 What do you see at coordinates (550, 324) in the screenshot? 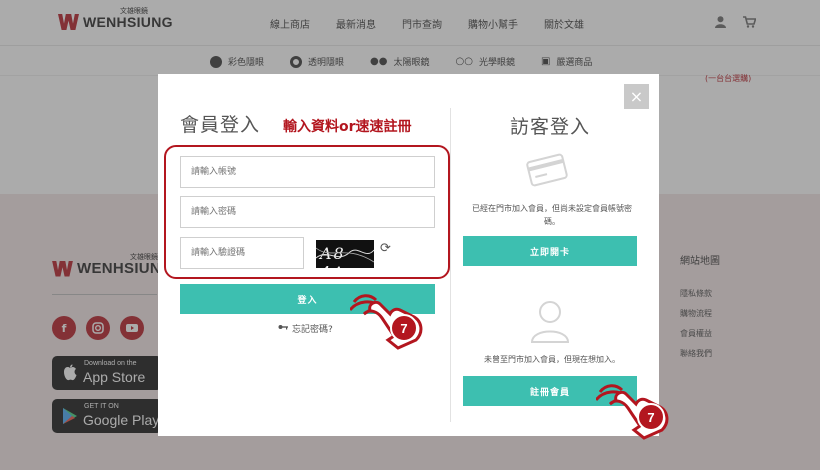
I see `new-member-icon` at bounding box center [550, 324].